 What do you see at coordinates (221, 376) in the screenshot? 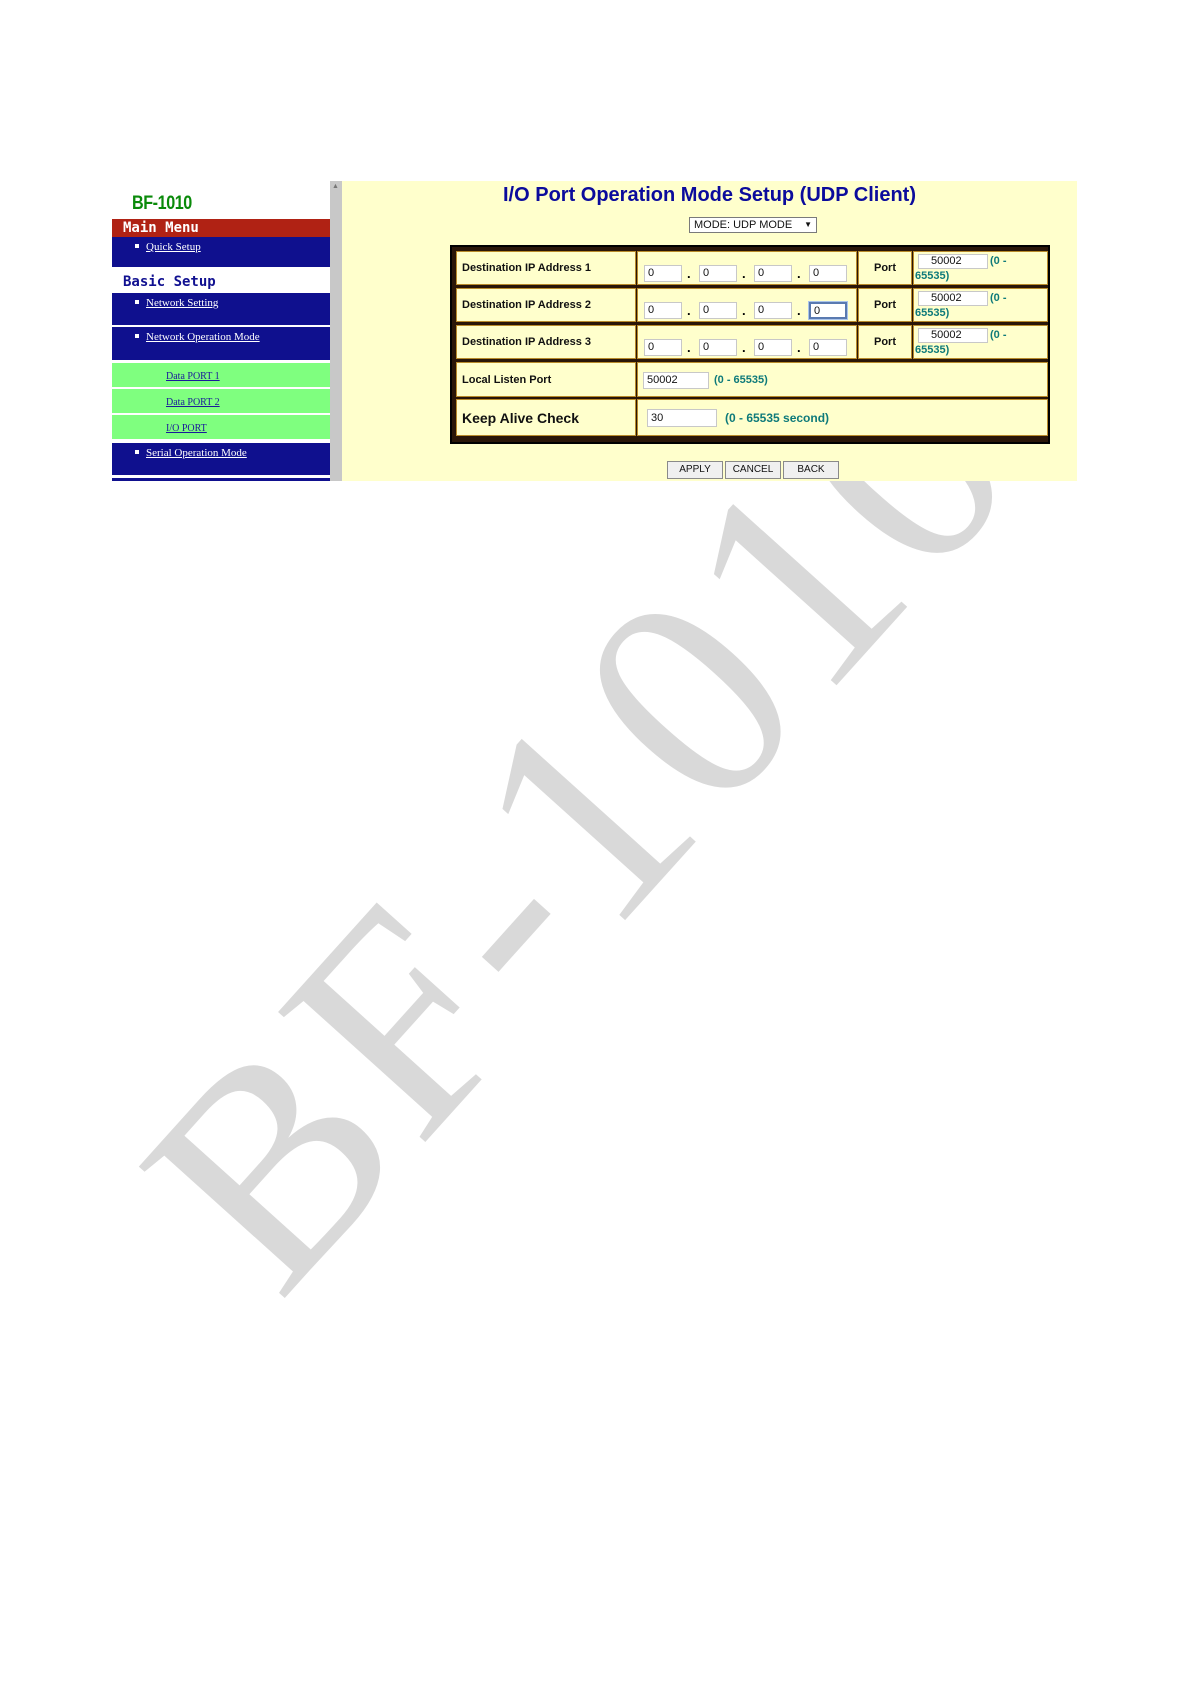
I see `sidebar-subitem-data-port-1: Data PORT 1` at bounding box center [221, 376].